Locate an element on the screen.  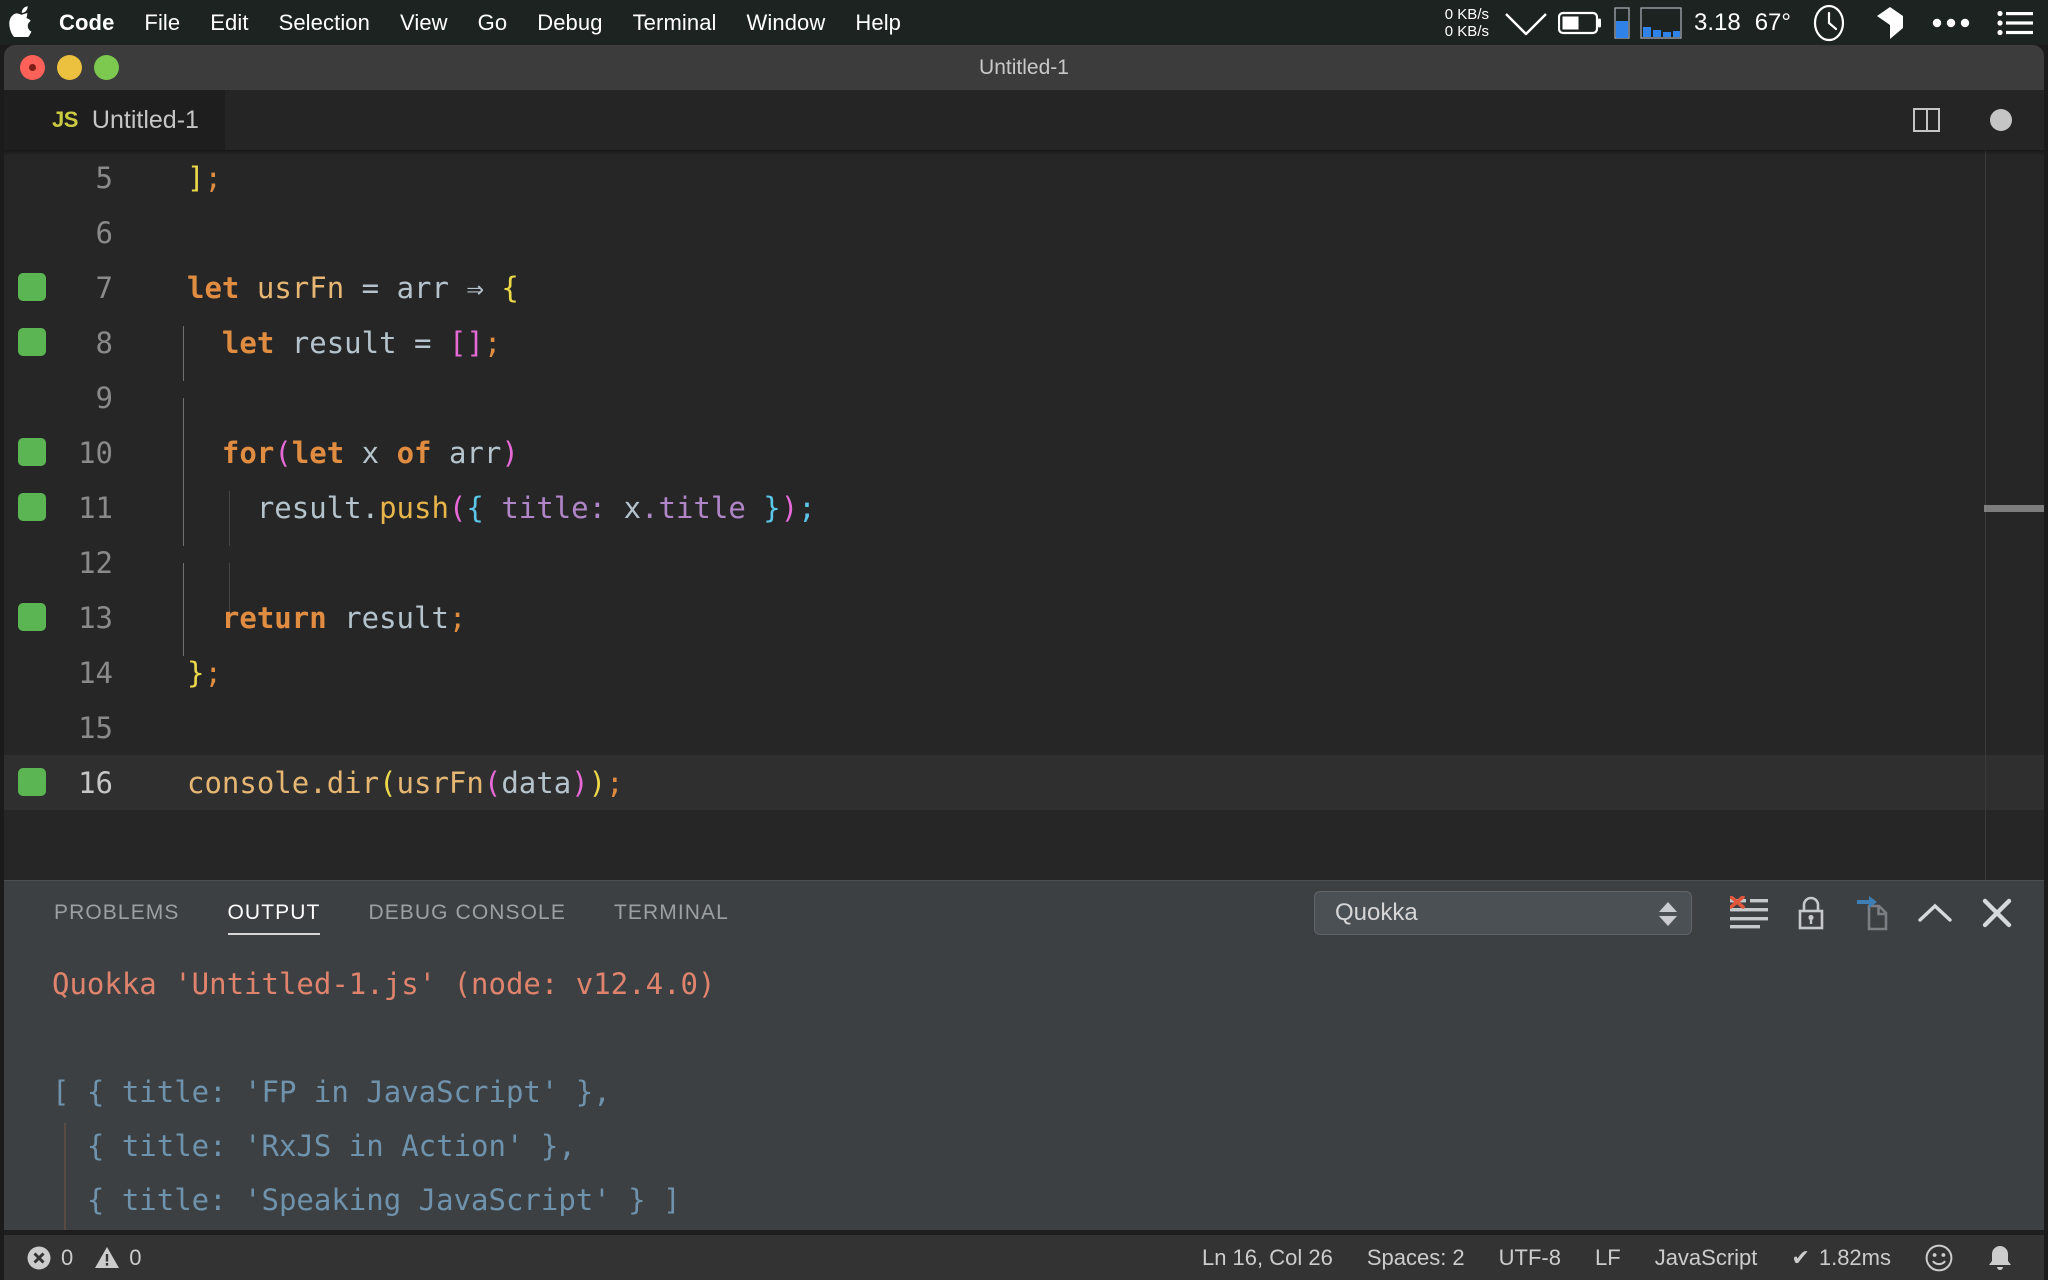
editor-scrollbar-thumb is located at coordinates (2014, 508).